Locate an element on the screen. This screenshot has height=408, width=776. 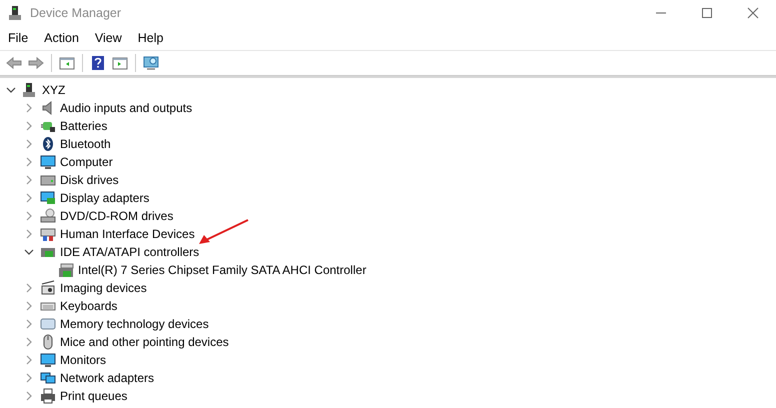
tree-item: IDE ATA/ATAPI controllers is located at coordinates (130, 252).